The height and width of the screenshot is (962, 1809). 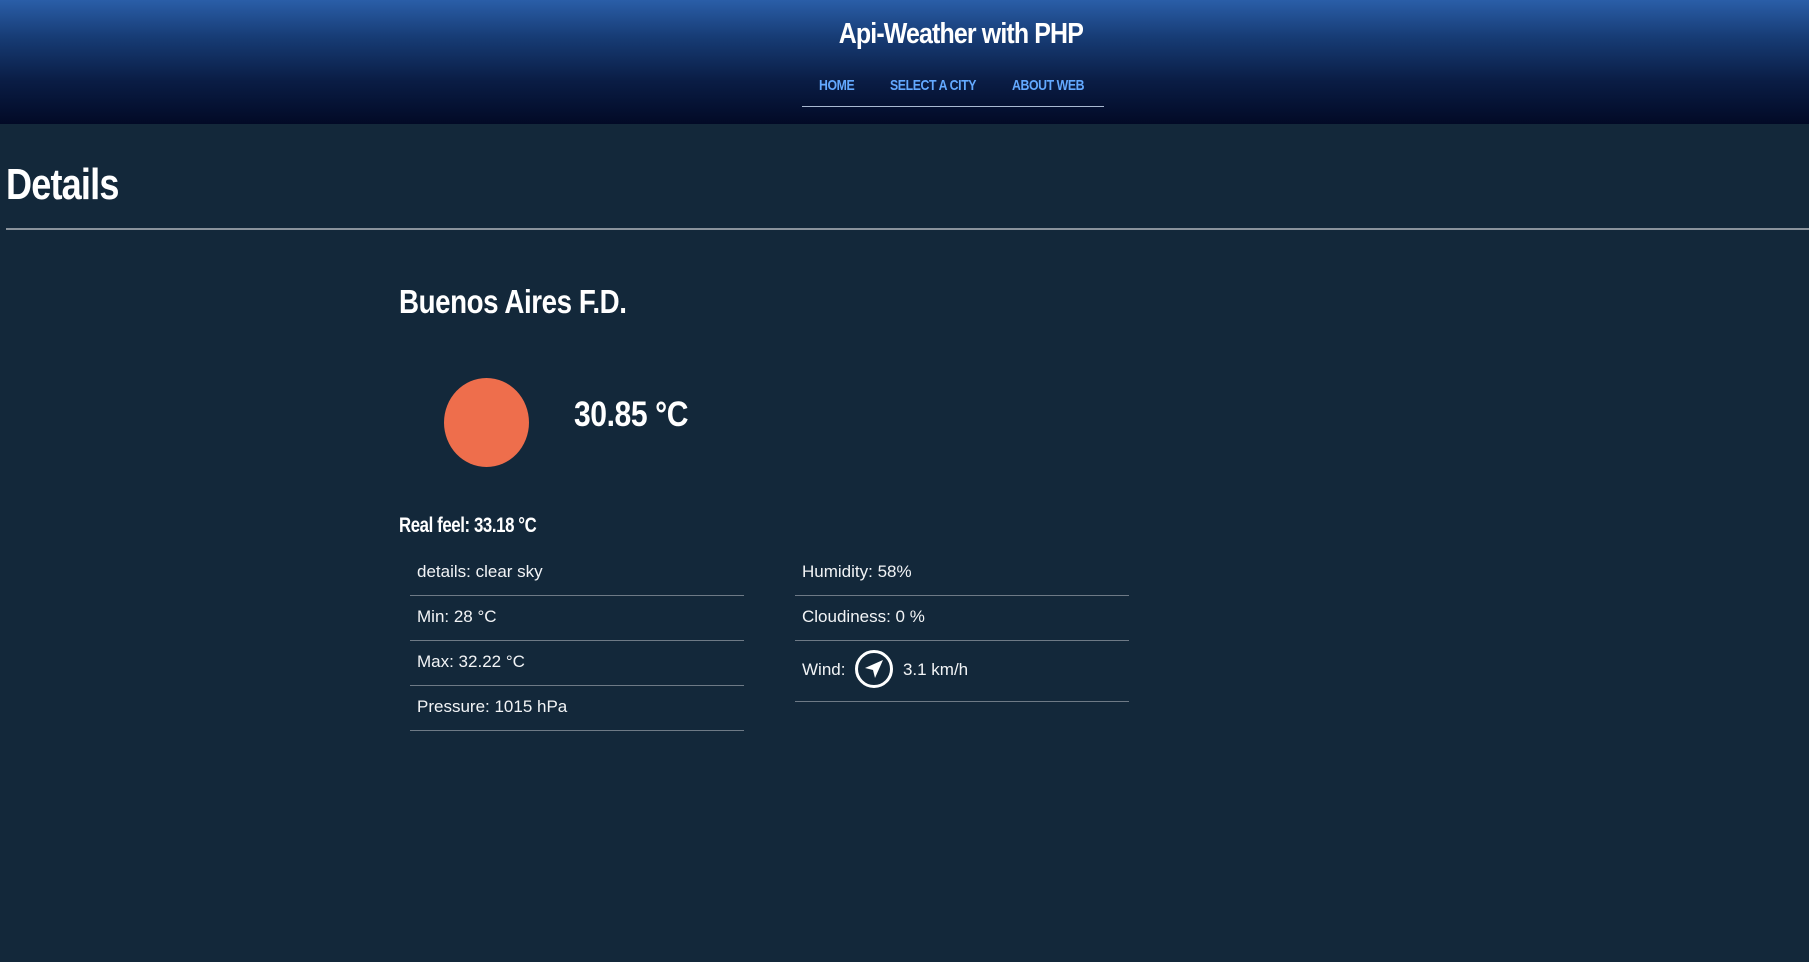 I want to click on main-nav: HOME SELECT A CITY ABOUT WEB, so click(x=953, y=90).